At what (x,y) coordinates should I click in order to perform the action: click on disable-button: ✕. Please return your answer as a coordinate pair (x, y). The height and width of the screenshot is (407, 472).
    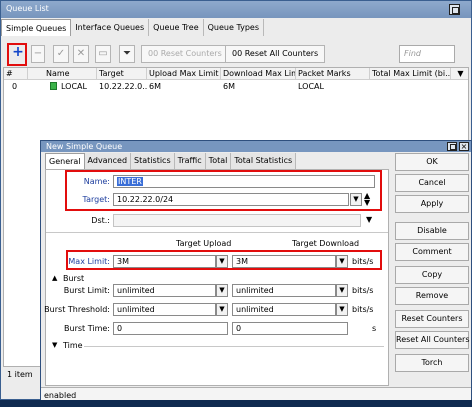
    Looking at the image, I should click on (81, 54).